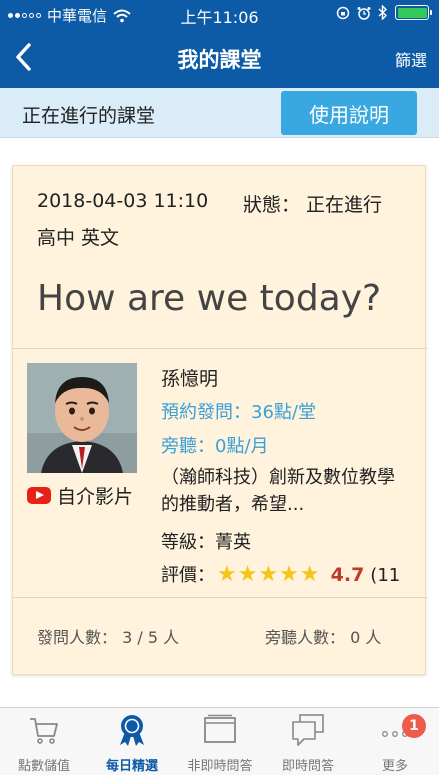  Describe the element at coordinates (206, 542) in the screenshot. I see `teacher-level: 等級：菁英` at that location.